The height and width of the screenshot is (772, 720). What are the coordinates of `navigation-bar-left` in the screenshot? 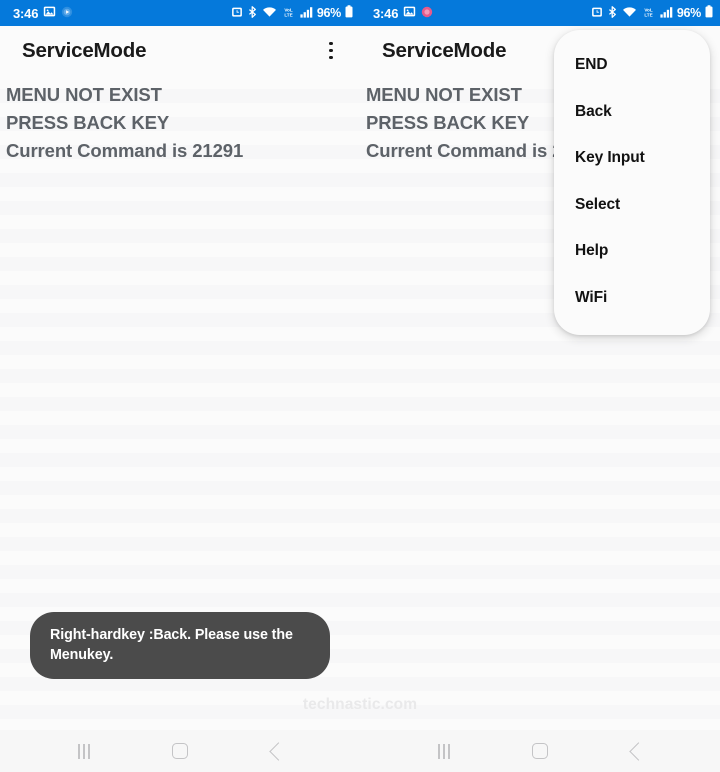 It's located at (180, 751).